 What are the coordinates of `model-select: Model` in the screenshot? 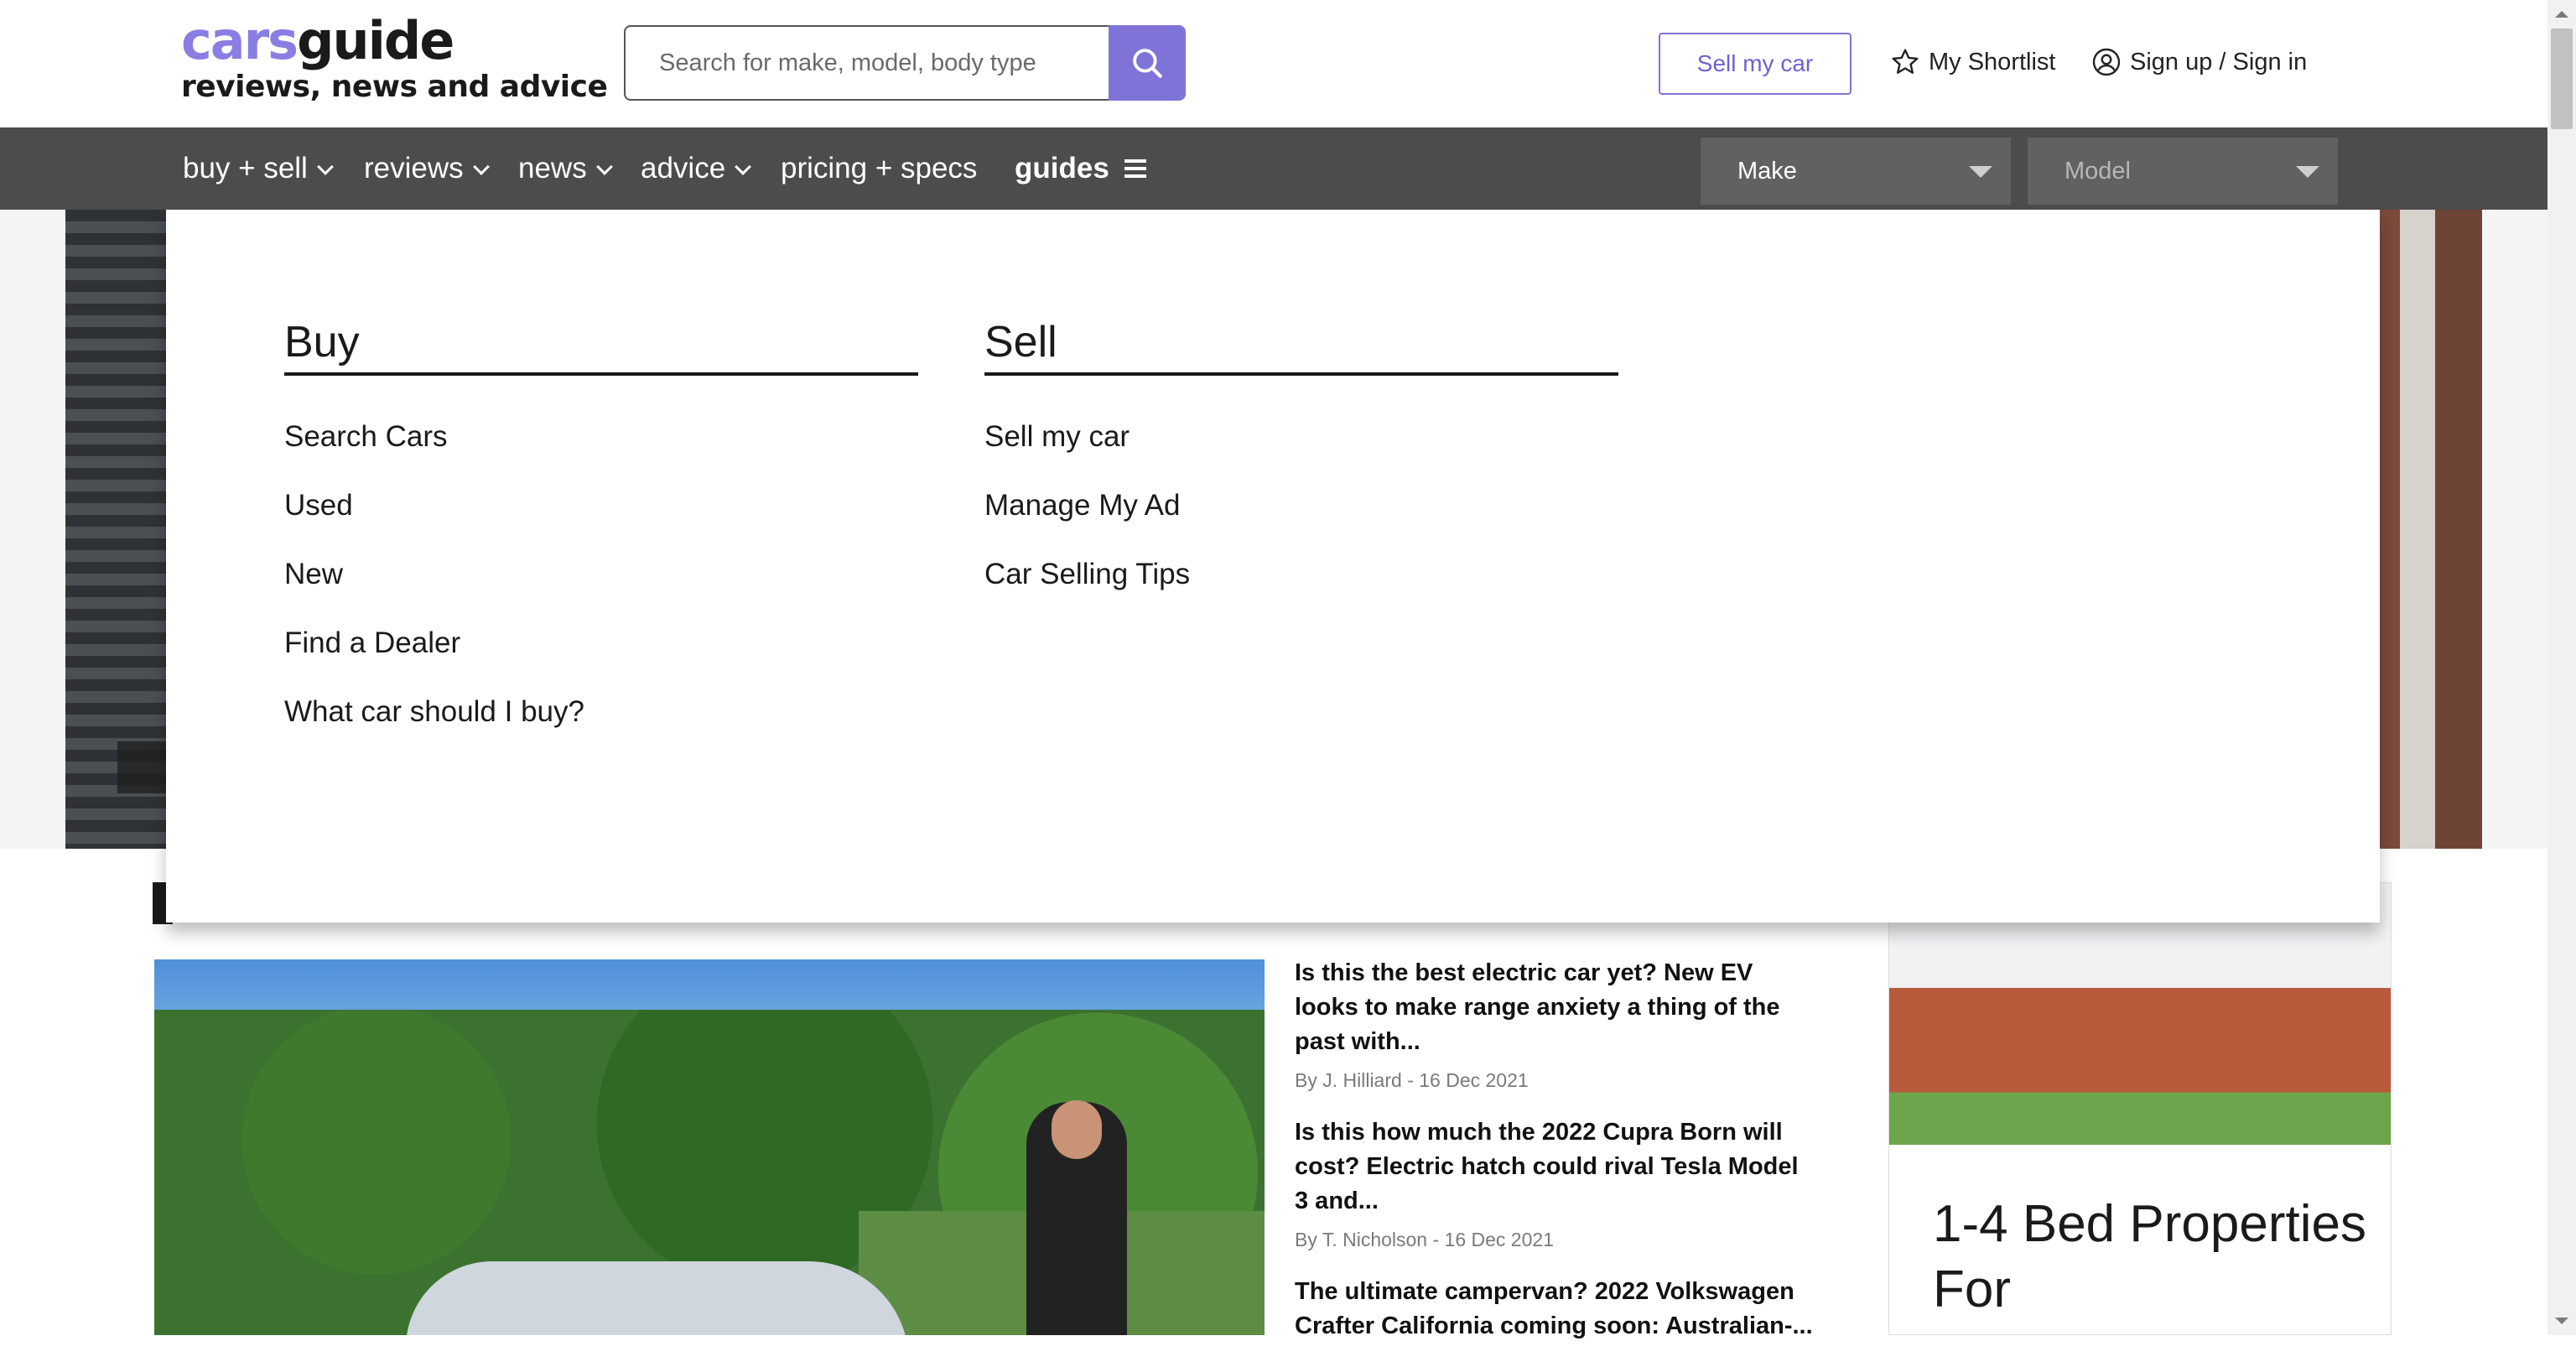 It's located at (2183, 171).